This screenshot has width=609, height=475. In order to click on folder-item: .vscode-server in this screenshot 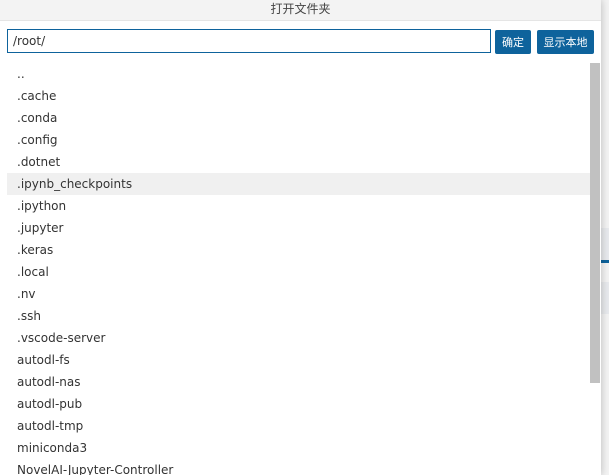, I will do `click(298, 338)`.